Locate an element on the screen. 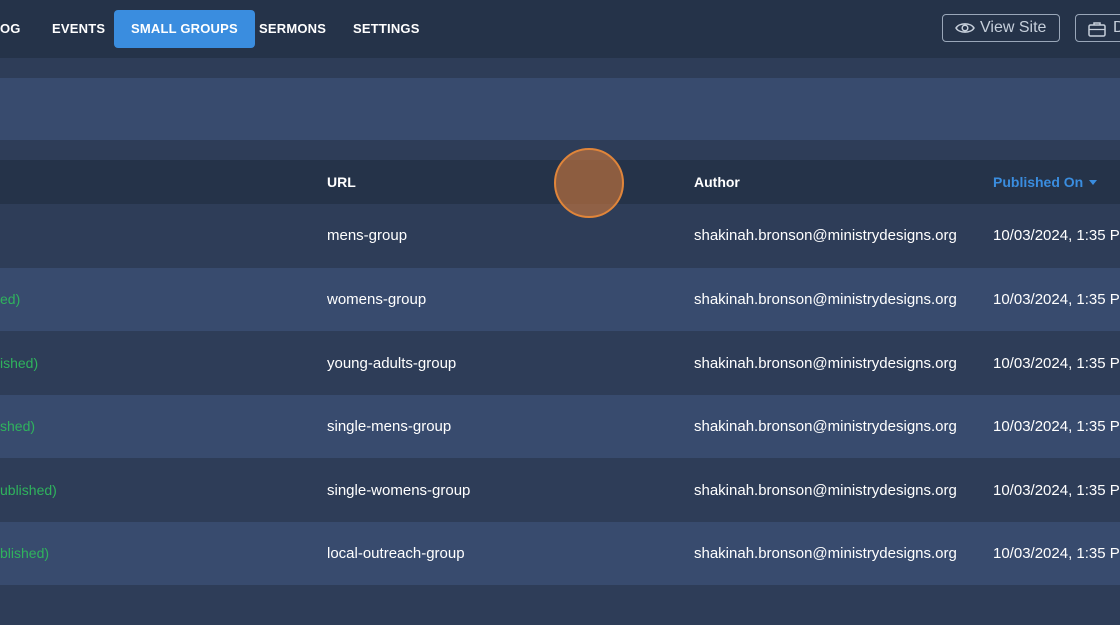  secondary-nav-button: D is located at coordinates (1097, 28).